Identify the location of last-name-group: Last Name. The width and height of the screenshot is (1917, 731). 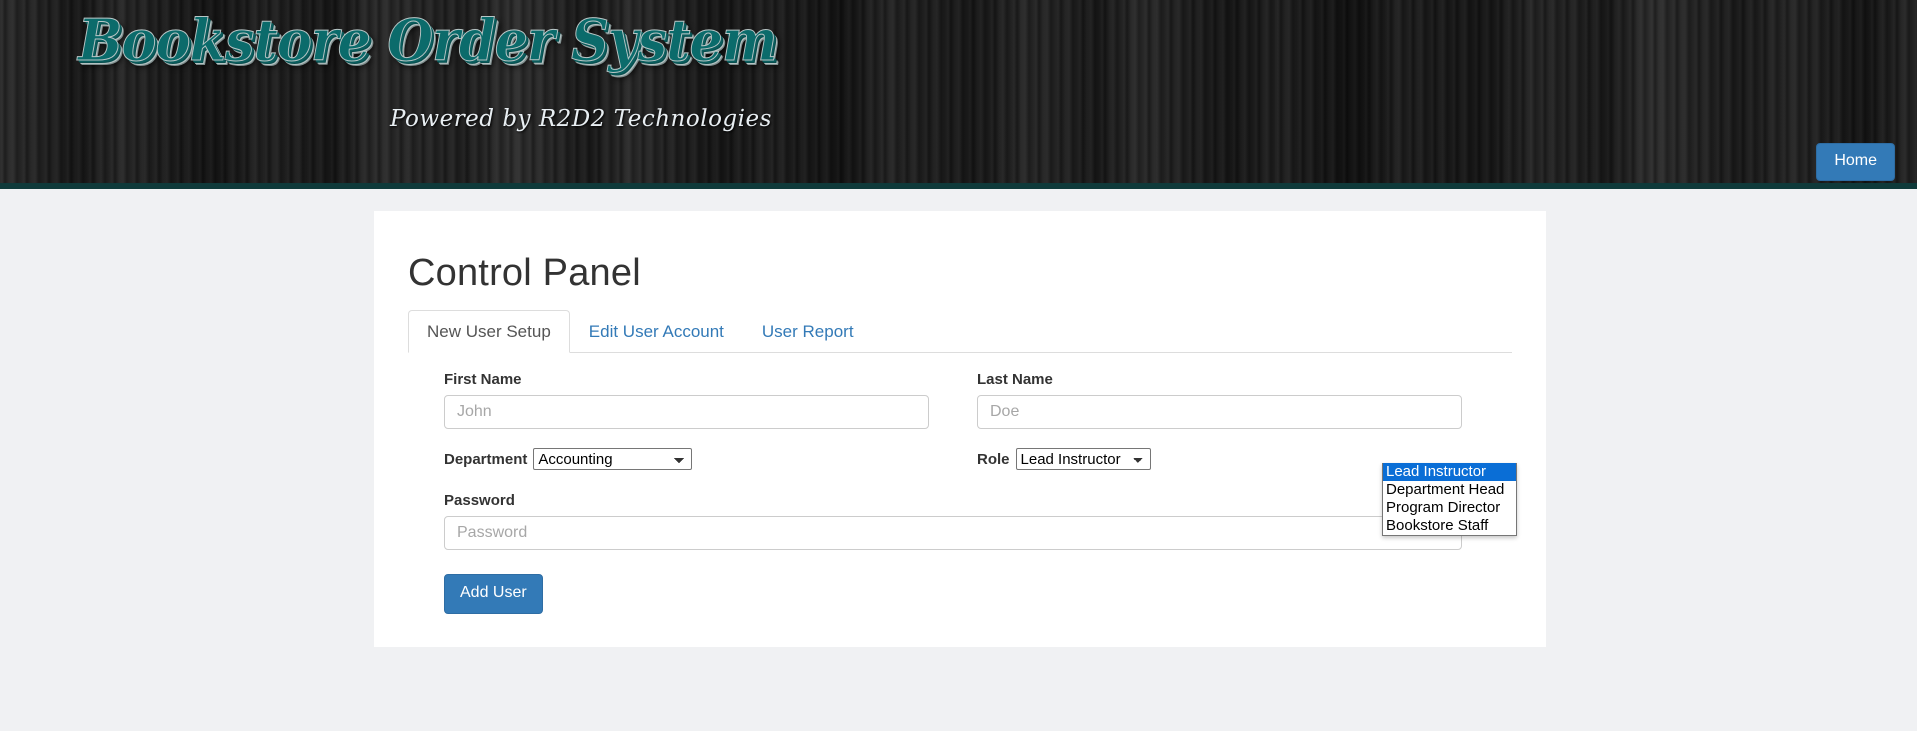
(1207, 400).